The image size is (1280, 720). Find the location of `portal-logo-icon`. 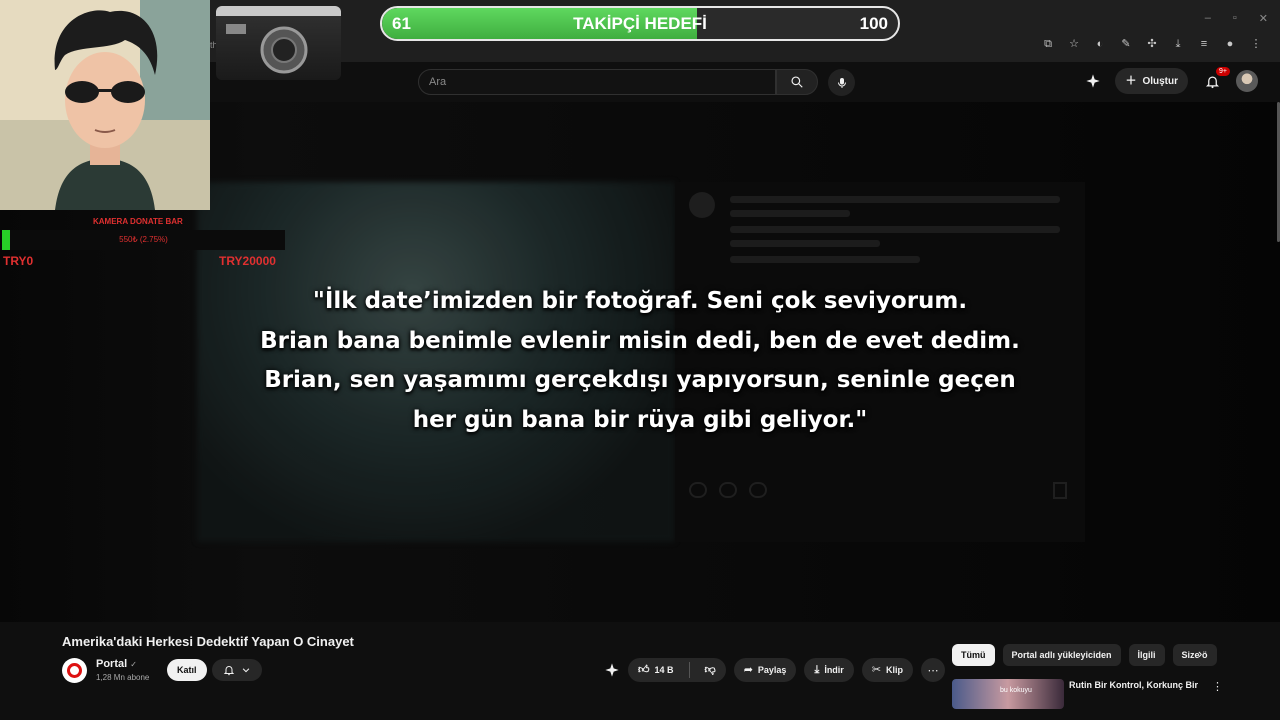

portal-logo-icon is located at coordinates (74, 670).